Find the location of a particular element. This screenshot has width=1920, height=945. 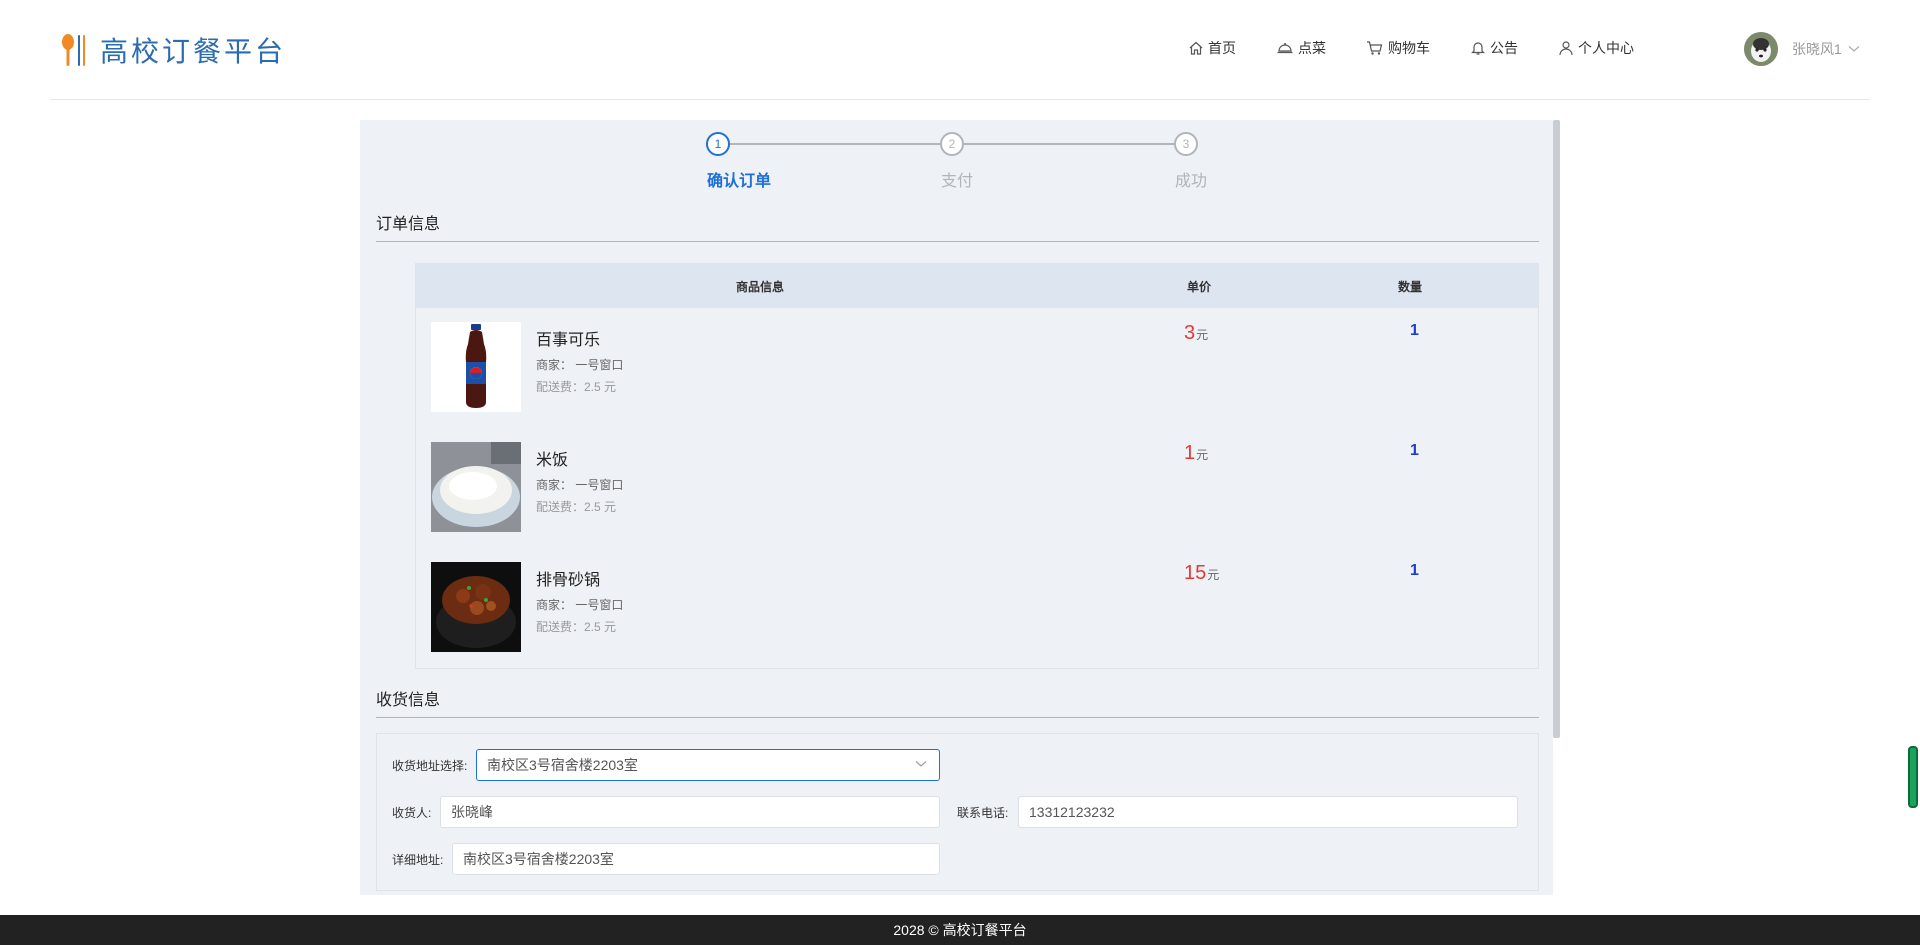

nav-item-notice: 公告 is located at coordinates (1494, 48).